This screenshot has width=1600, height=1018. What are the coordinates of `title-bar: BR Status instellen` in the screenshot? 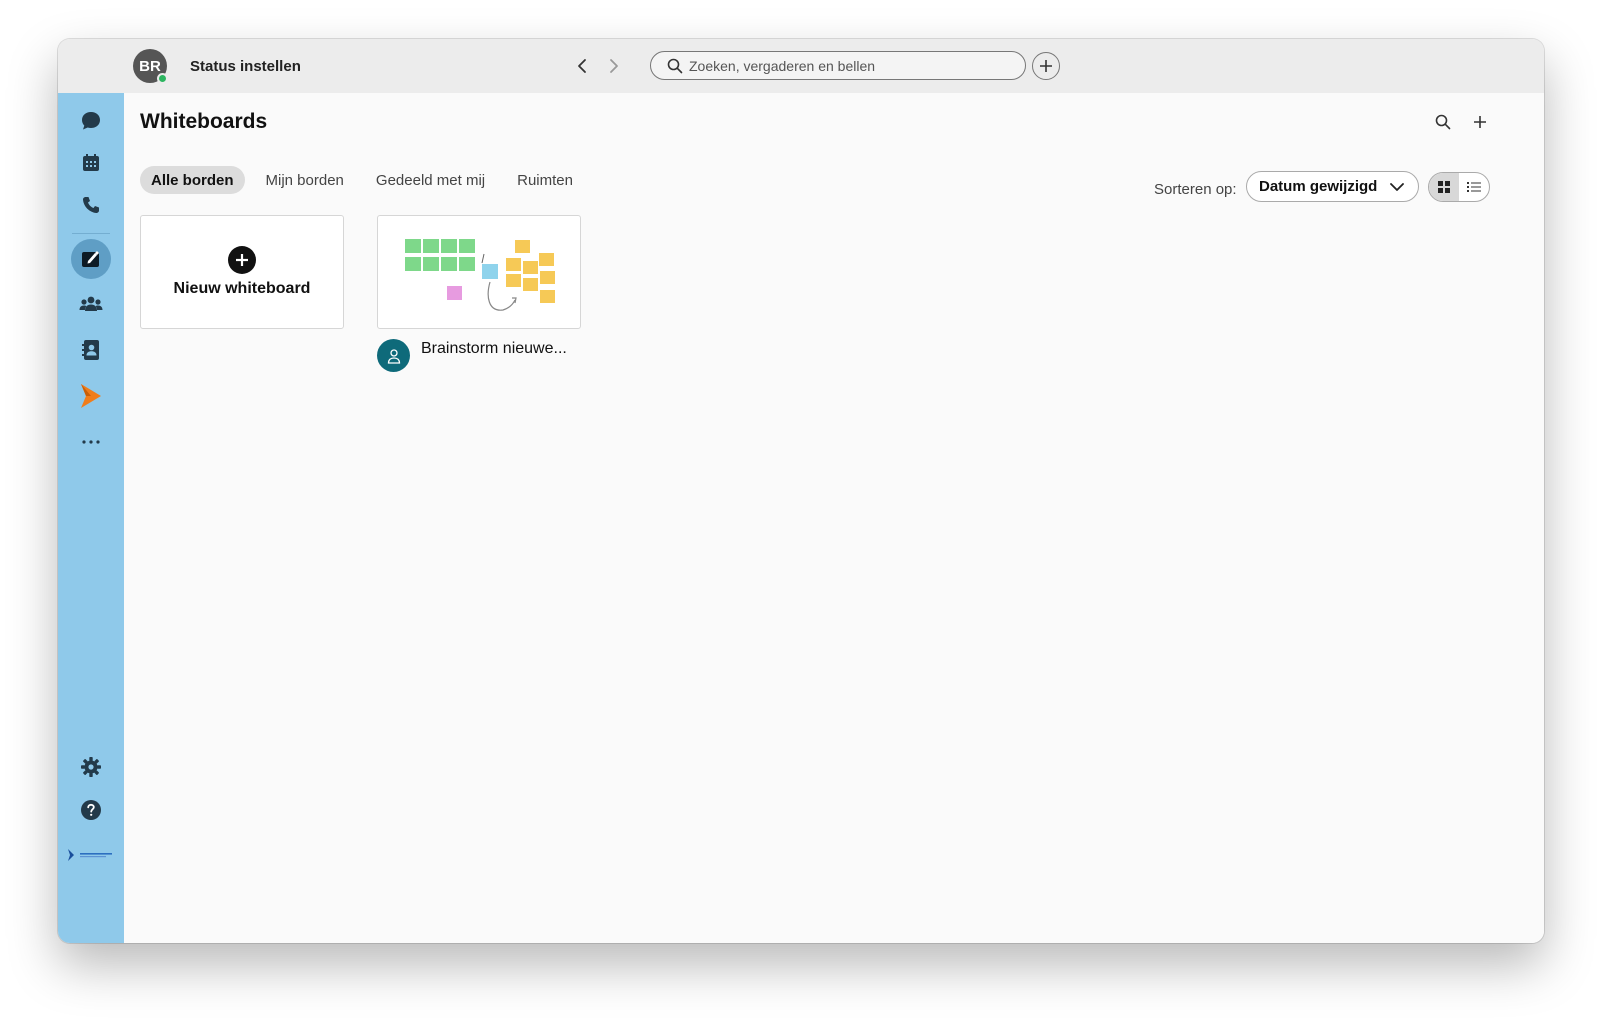 It's located at (801, 66).